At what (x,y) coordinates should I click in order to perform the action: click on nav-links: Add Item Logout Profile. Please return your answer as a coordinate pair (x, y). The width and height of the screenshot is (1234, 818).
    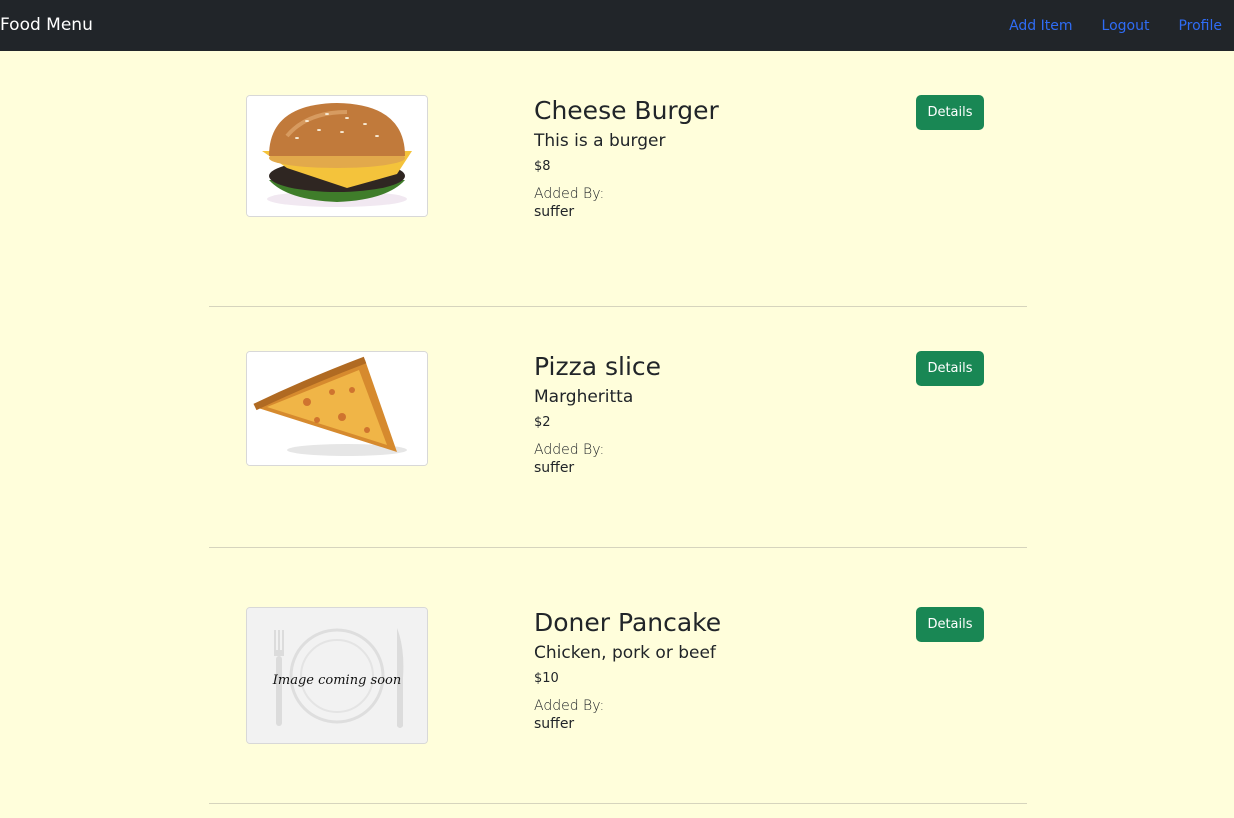
    Looking at the image, I should click on (1115, 26).